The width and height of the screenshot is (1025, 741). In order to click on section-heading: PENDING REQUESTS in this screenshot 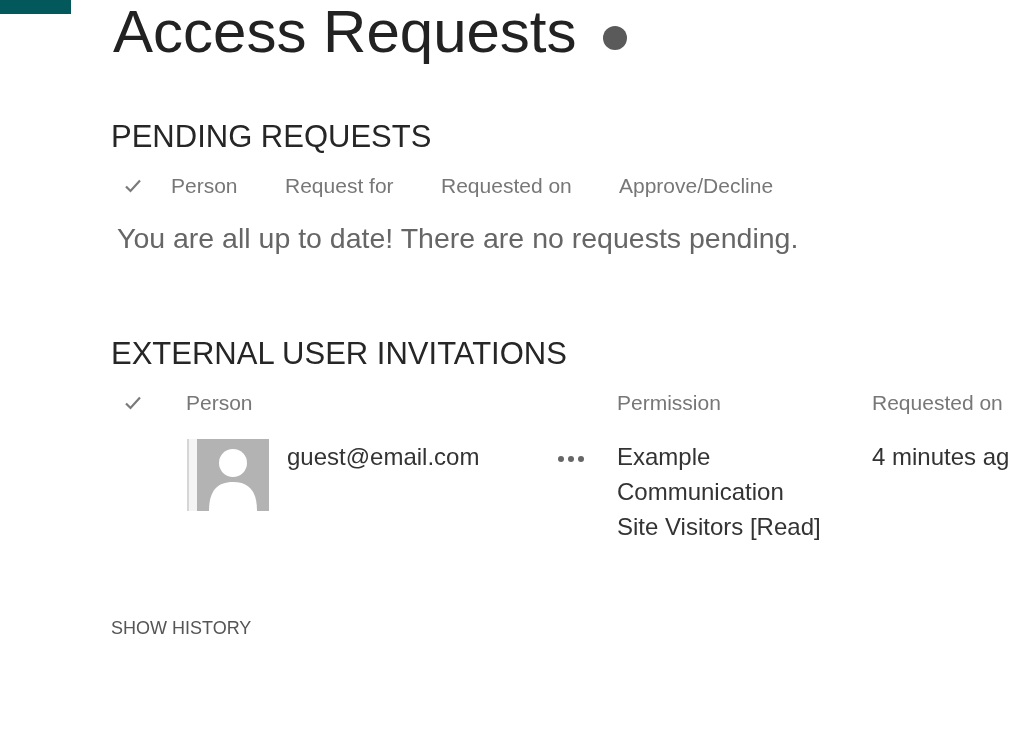, I will do `click(272, 136)`.